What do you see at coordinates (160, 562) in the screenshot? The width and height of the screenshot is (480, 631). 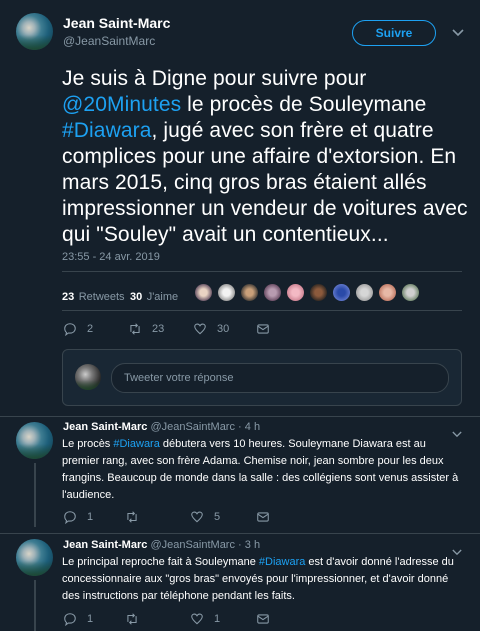 I see `reply-text-part: Le principal reproche fait à Souleymane` at bounding box center [160, 562].